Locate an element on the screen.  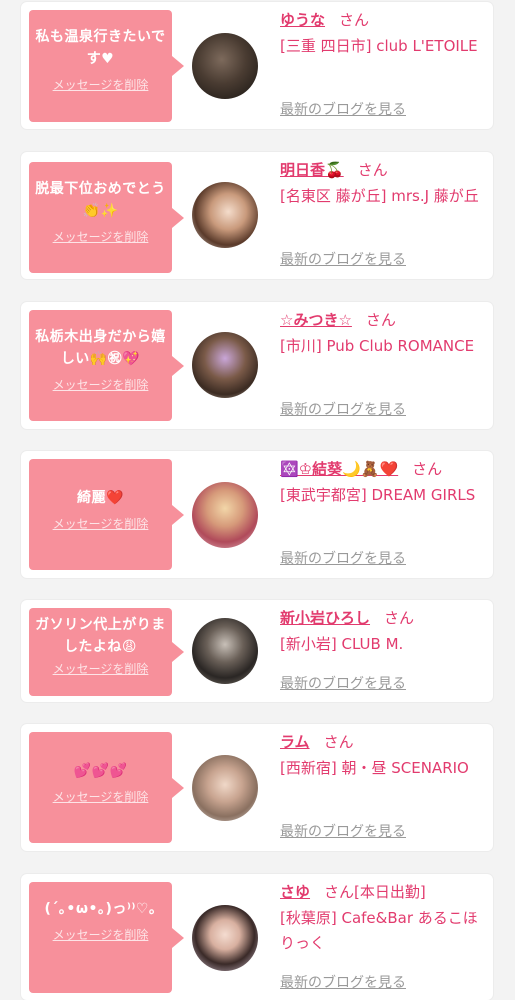
user-name-link: ☆みつき☆ is located at coordinates (316, 320).